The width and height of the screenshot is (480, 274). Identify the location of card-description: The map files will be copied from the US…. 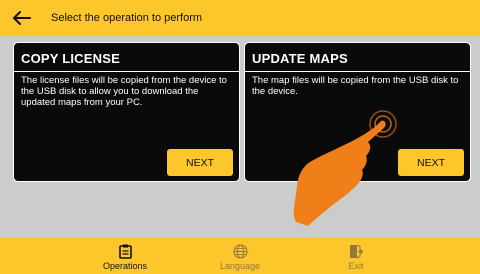
(355, 86).